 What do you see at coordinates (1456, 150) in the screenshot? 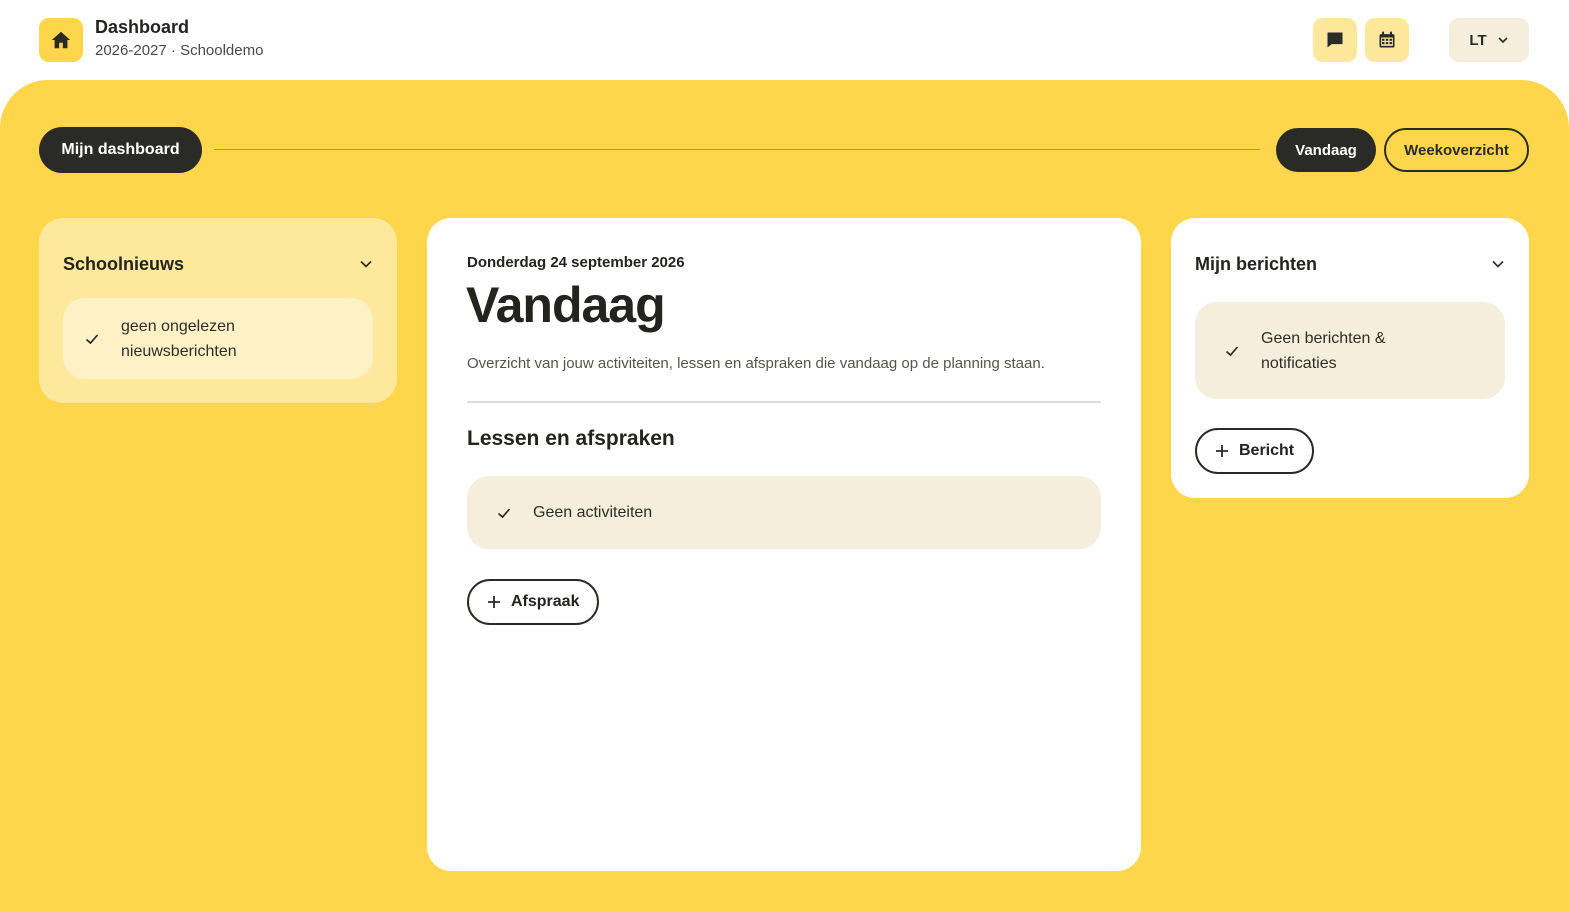
I see `view-toggle-weekoverzicht: Weekoverzicht` at bounding box center [1456, 150].